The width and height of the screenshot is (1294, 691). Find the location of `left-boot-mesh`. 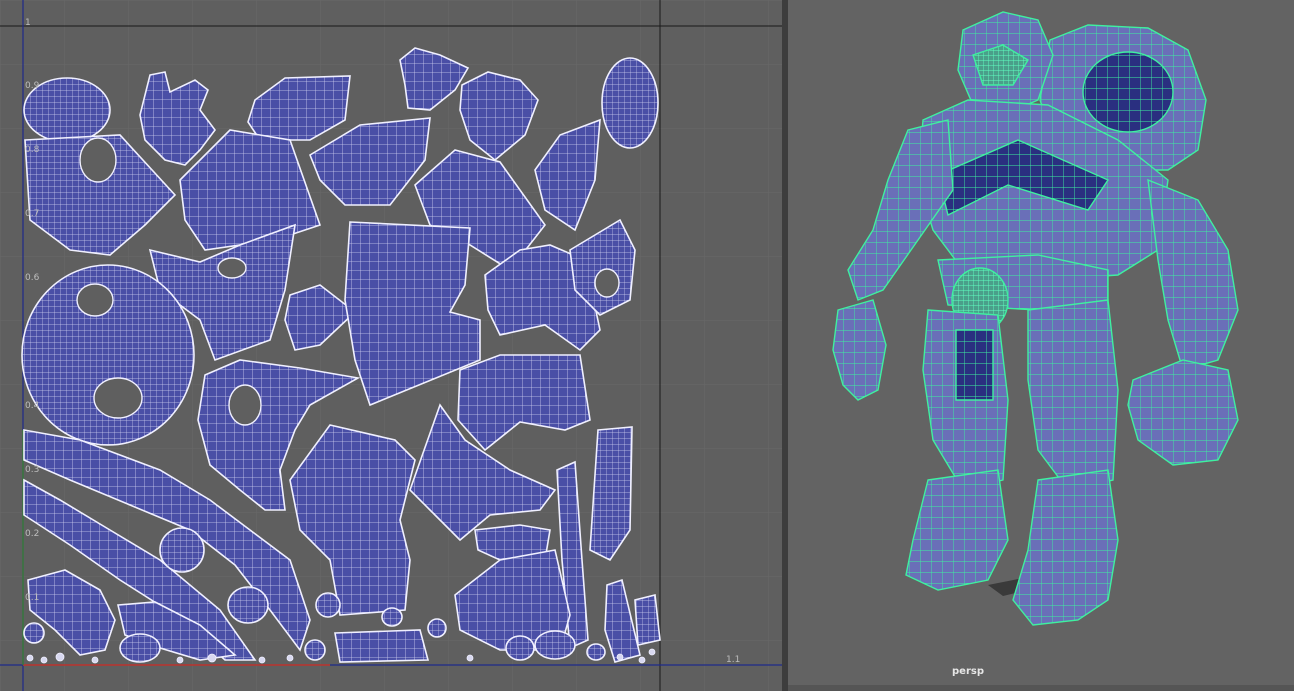

left-boot-mesh is located at coordinates (957, 530).